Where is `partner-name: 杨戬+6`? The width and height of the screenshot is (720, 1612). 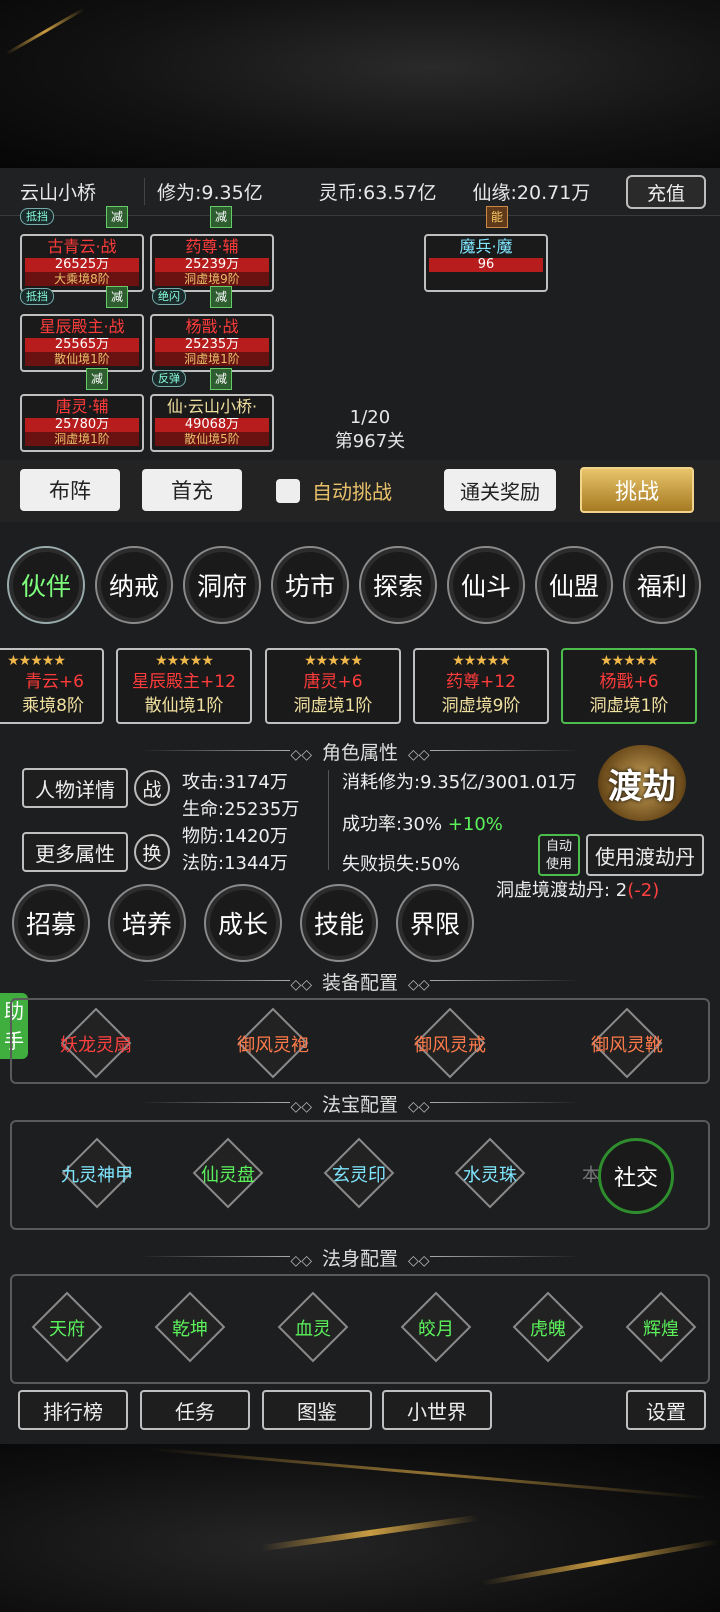
partner-name: 杨戬+6 is located at coordinates (629, 682).